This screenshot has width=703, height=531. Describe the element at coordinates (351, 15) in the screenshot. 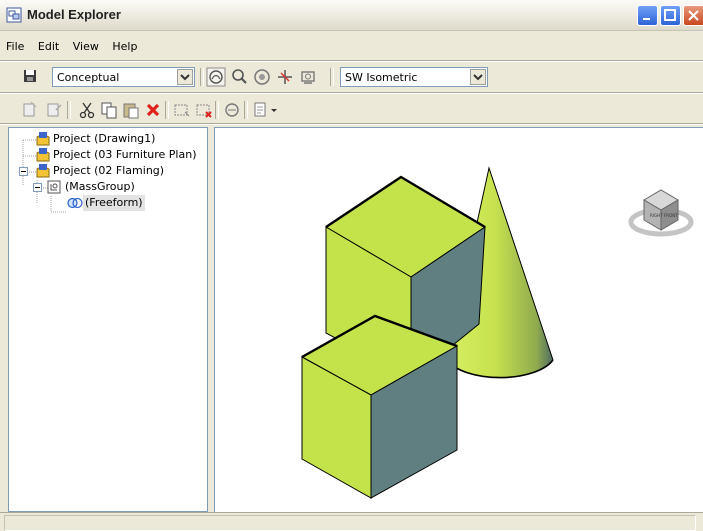

I see `title-bar: Model Explorer` at that location.